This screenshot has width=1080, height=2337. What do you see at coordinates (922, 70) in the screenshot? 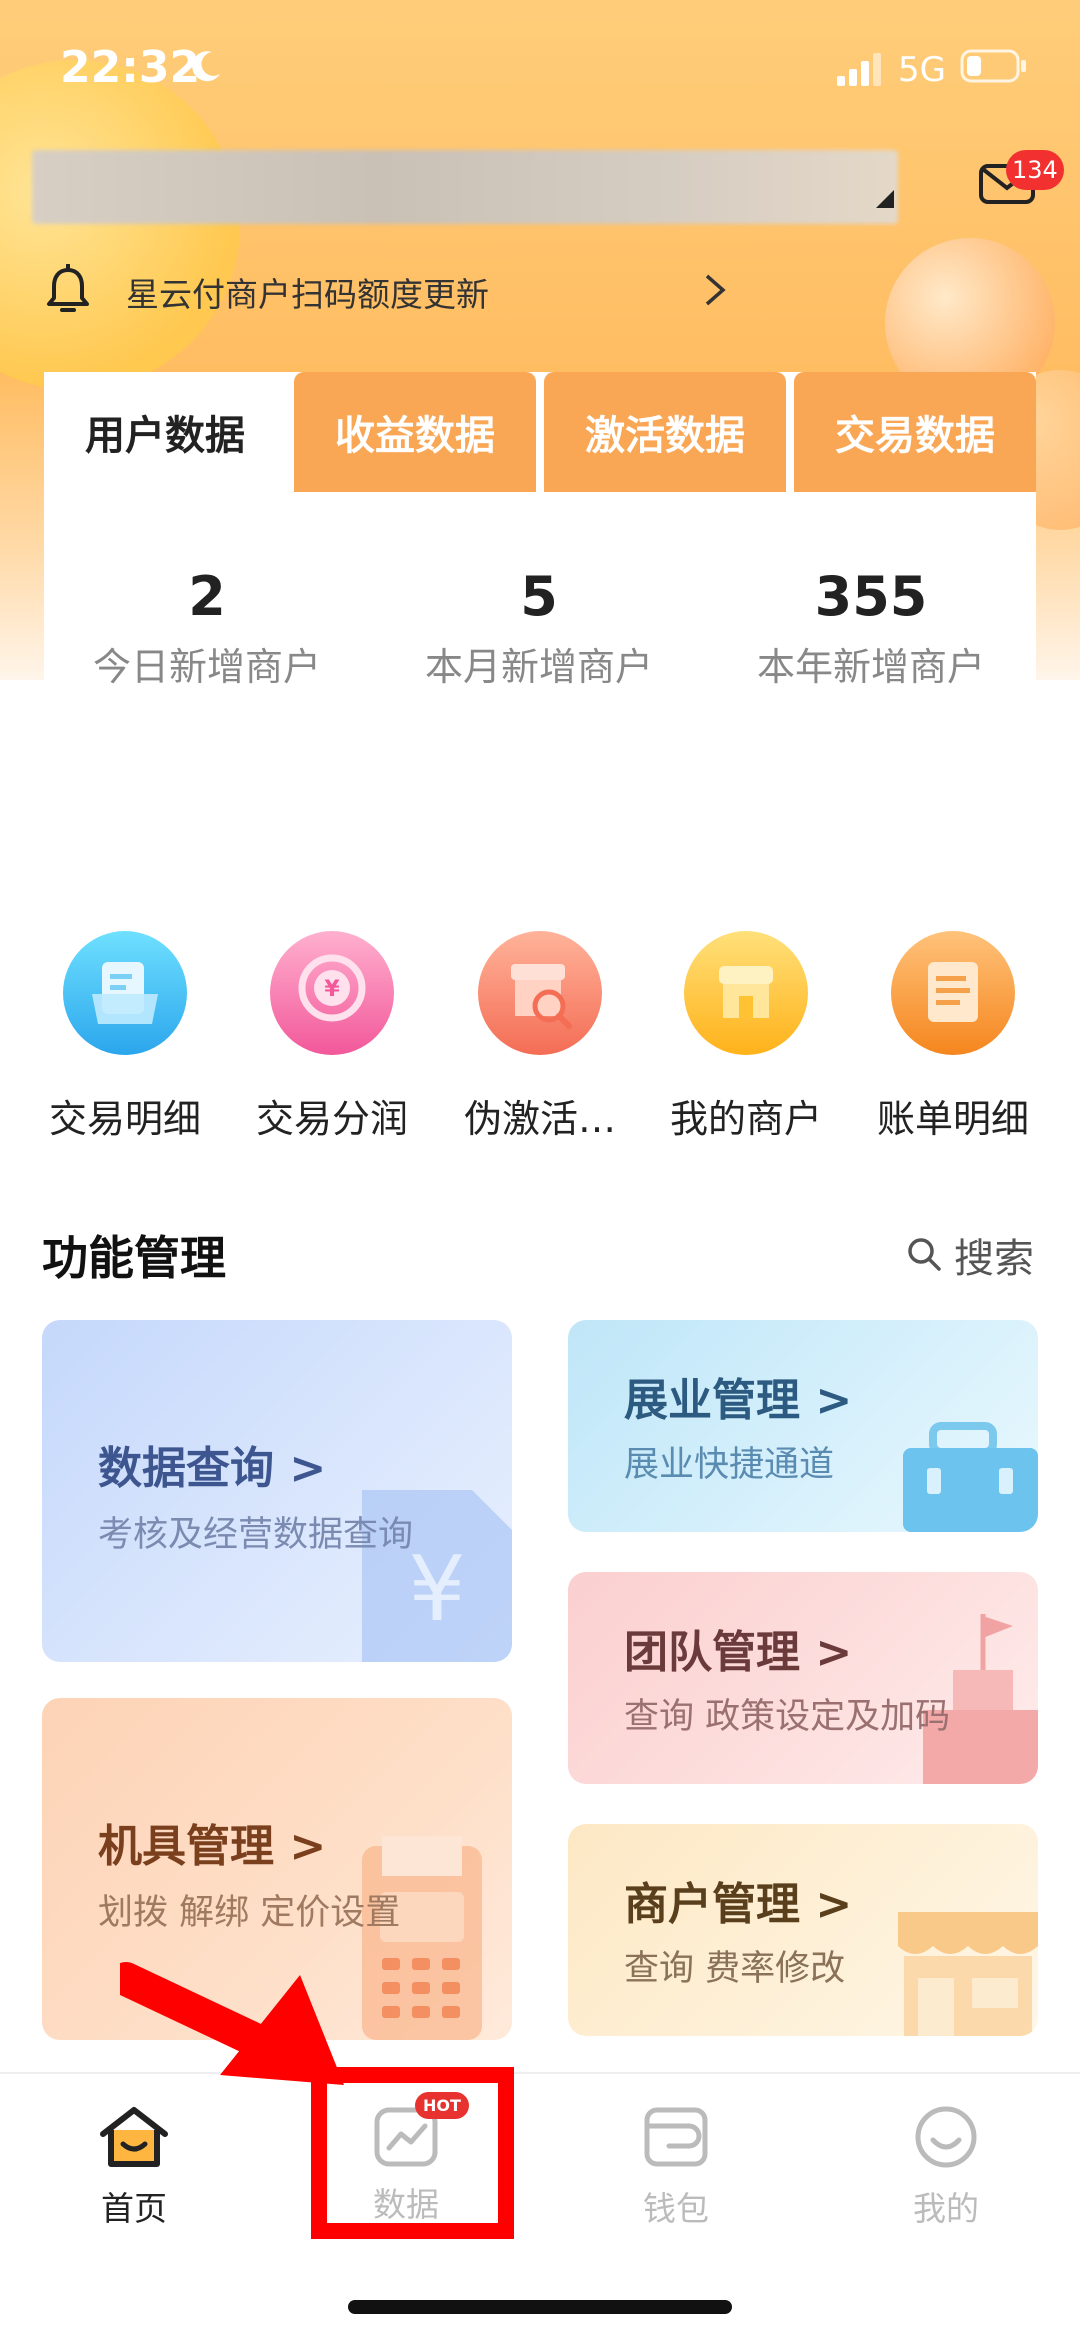
I see `network-type: 5G` at bounding box center [922, 70].